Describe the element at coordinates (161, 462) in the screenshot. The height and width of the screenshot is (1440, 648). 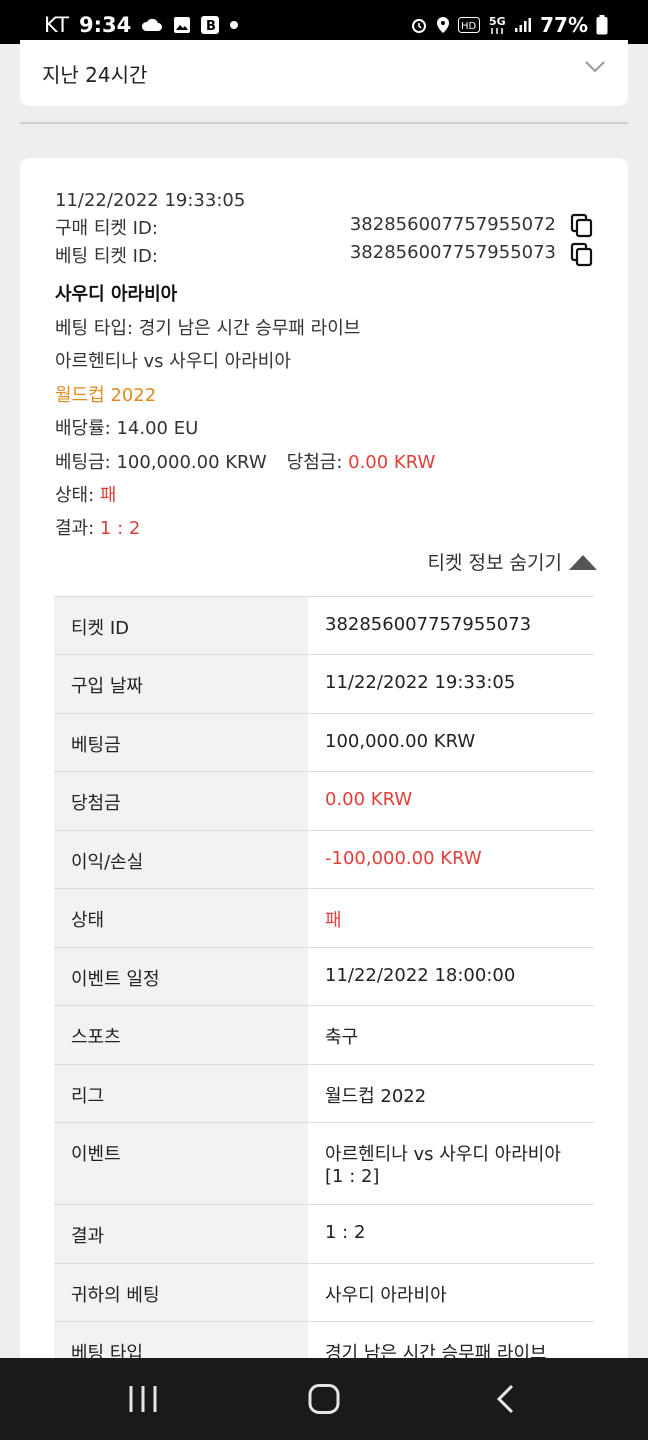
I see `stake-text: 베팅금: 100,000.00 KRW` at that location.